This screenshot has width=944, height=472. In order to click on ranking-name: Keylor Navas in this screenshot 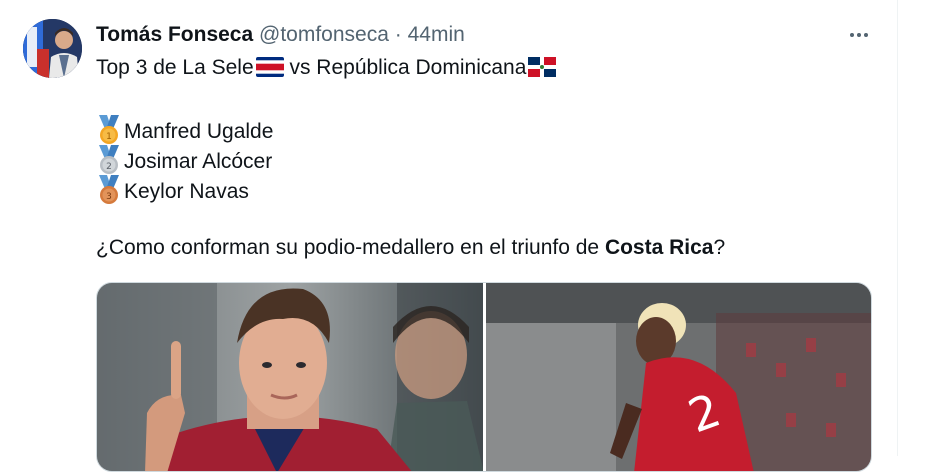, I will do `click(186, 191)`.